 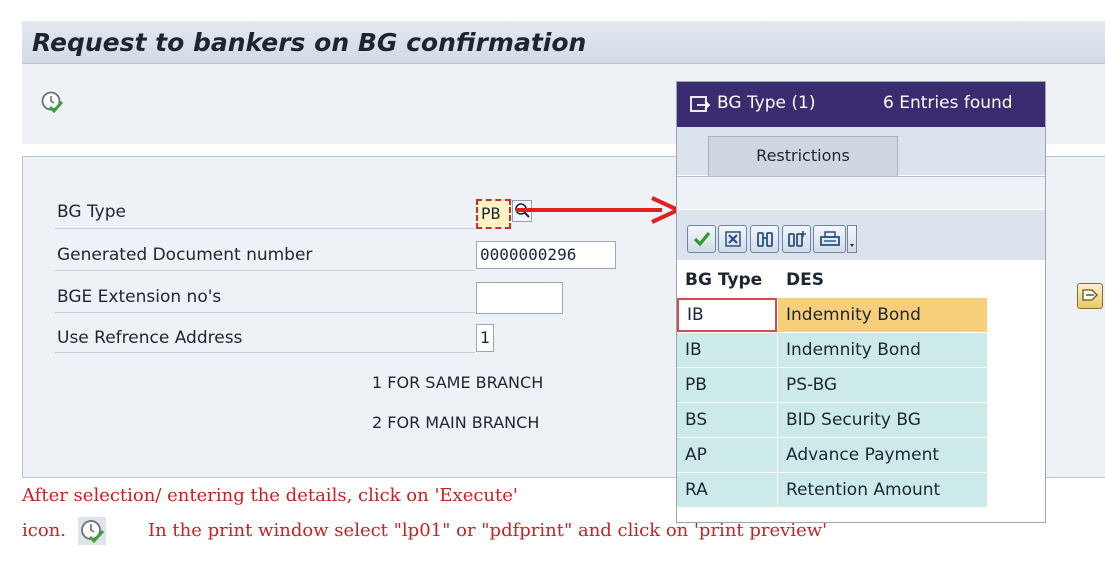 What do you see at coordinates (727, 385) in the screenshot?
I see `cell-bg-type: PB` at bounding box center [727, 385].